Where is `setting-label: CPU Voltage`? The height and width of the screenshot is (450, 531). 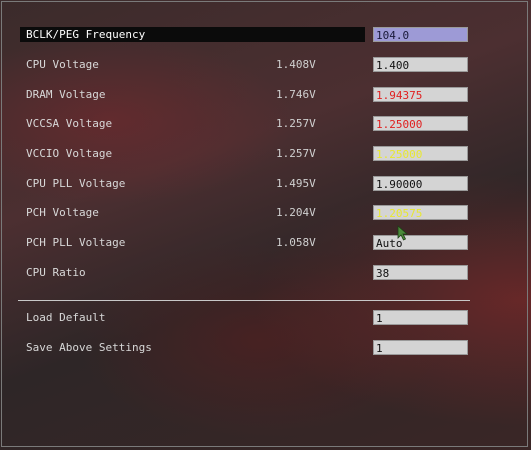
setting-label: CPU Voltage is located at coordinates (62, 64).